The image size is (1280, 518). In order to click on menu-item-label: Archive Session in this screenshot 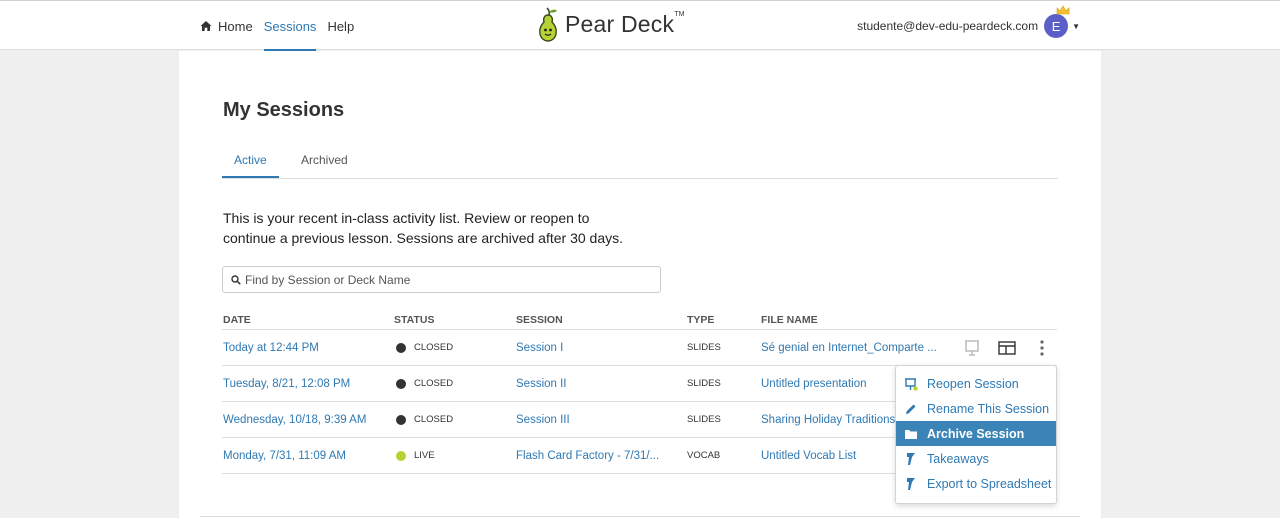, I will do `click(976, 433)`.